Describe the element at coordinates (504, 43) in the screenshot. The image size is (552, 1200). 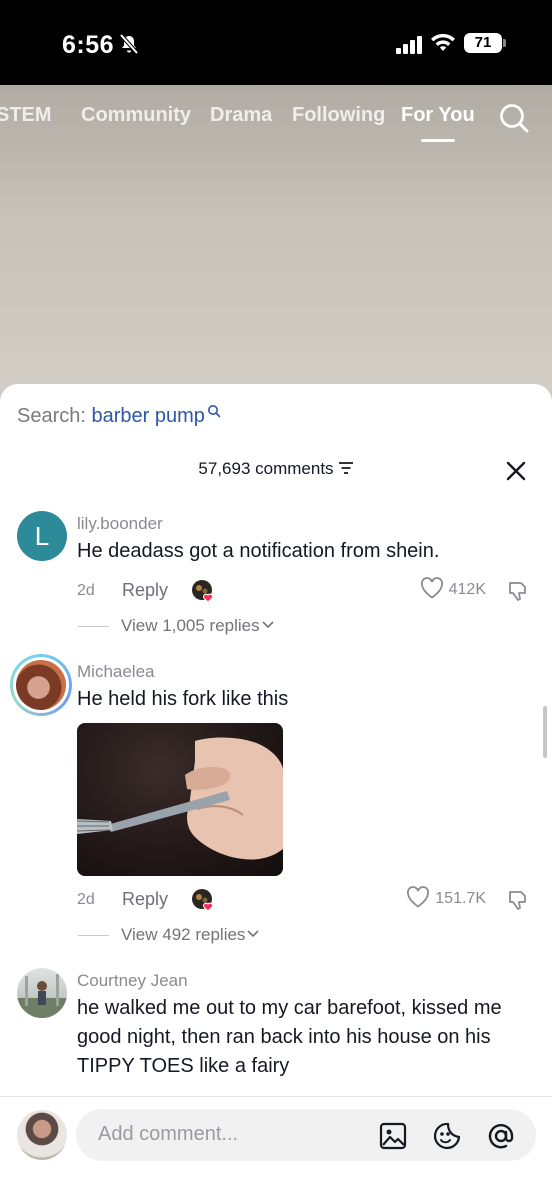
I see `battery-cap` at that location.